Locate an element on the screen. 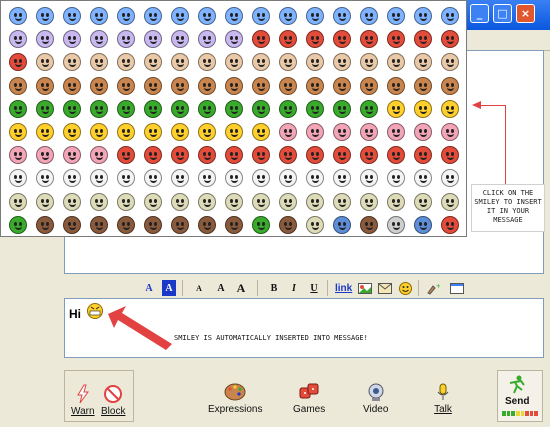  games-button: Games is located at coordinates (309, 398).